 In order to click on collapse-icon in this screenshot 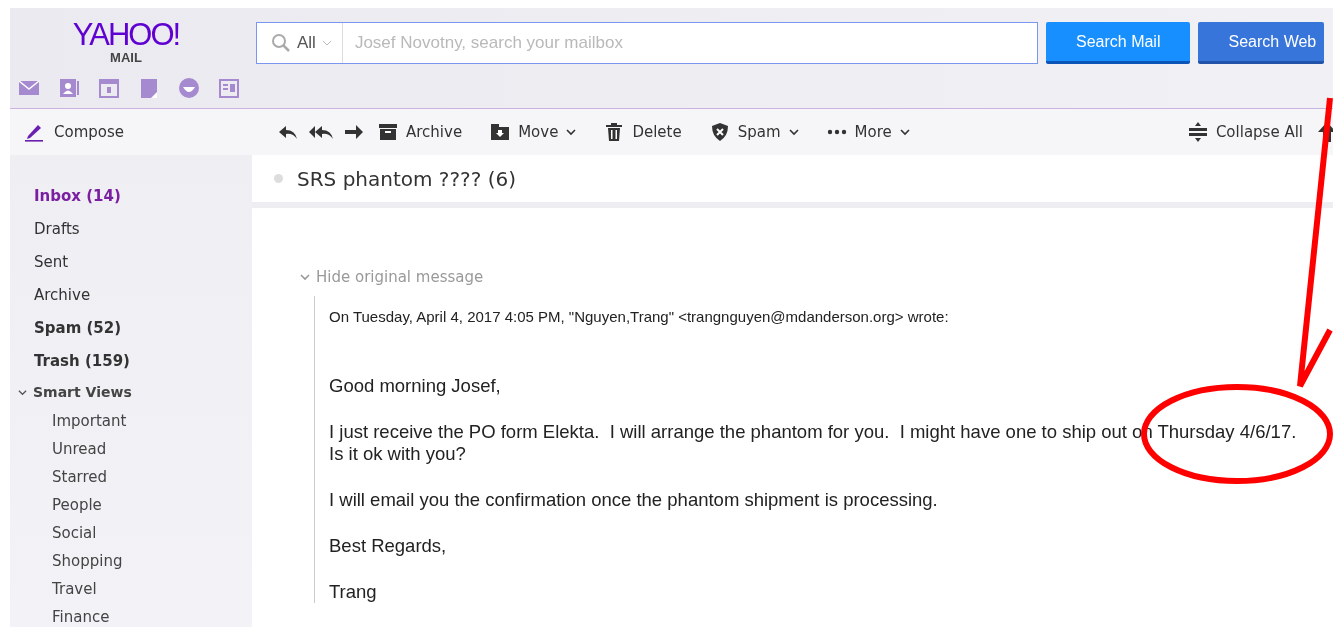, I will do `click(1197, 132)`.